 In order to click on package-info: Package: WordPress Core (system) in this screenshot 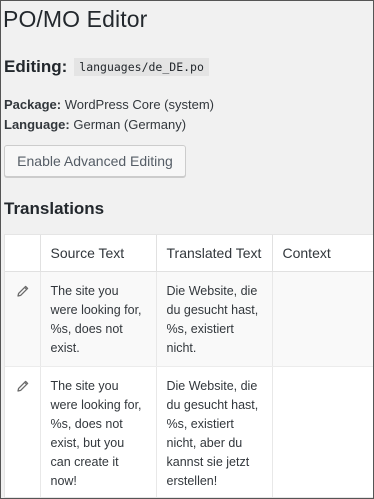, I will do `click(109, 104)`.